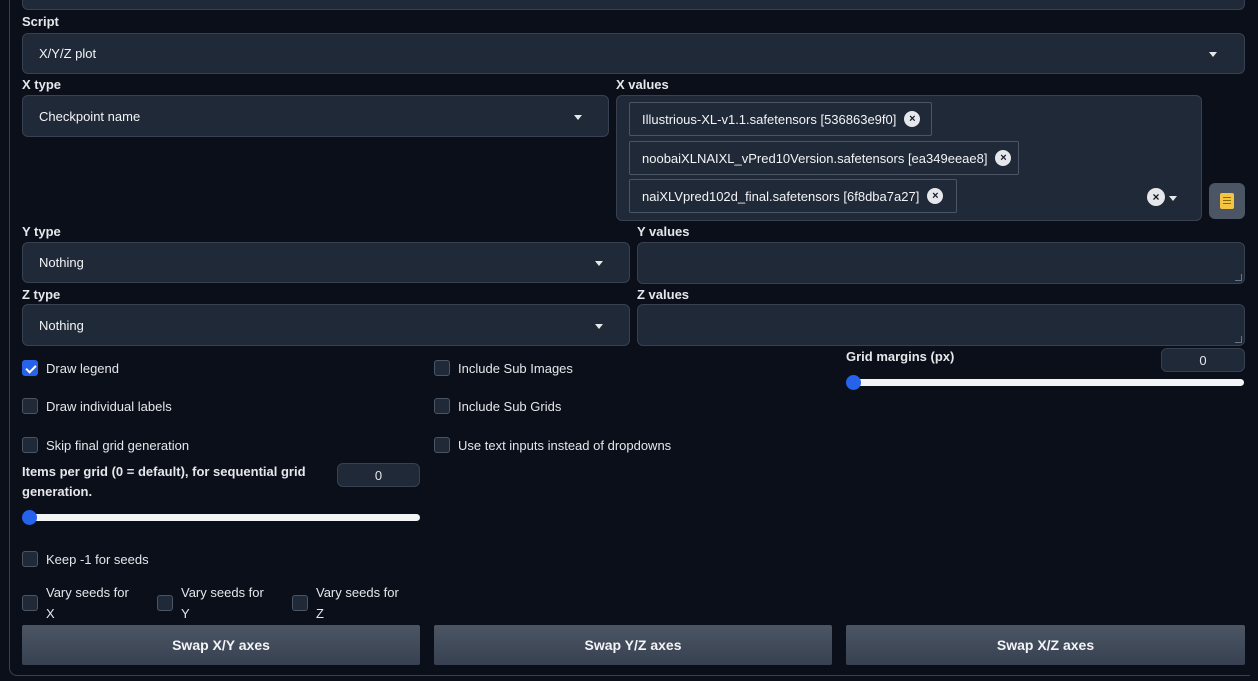  I want to click on draw-individual-labels-checkbox: Draw individual labels, so click(97, 406).